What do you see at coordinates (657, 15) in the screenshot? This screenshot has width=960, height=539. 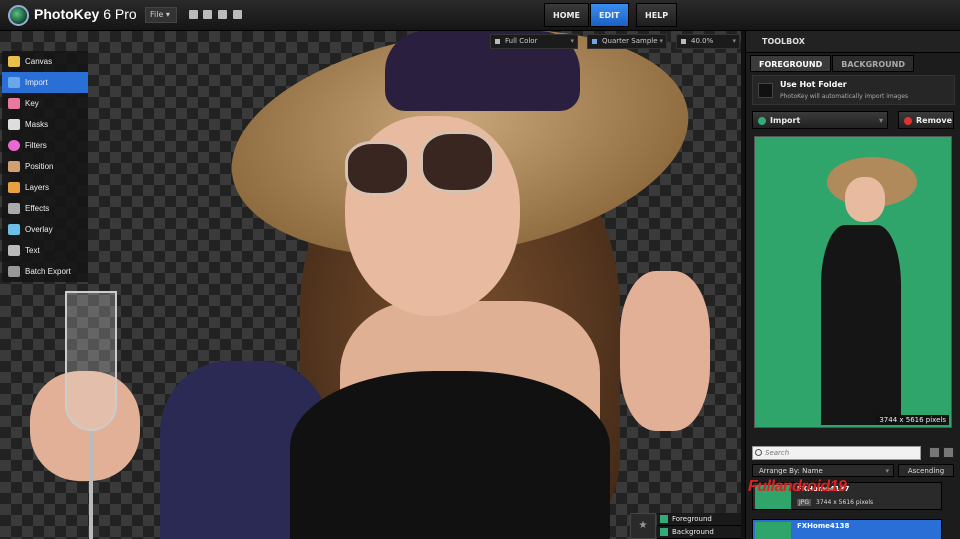 I see `nav-help-button: HELP` at bounding box center [657, 15].